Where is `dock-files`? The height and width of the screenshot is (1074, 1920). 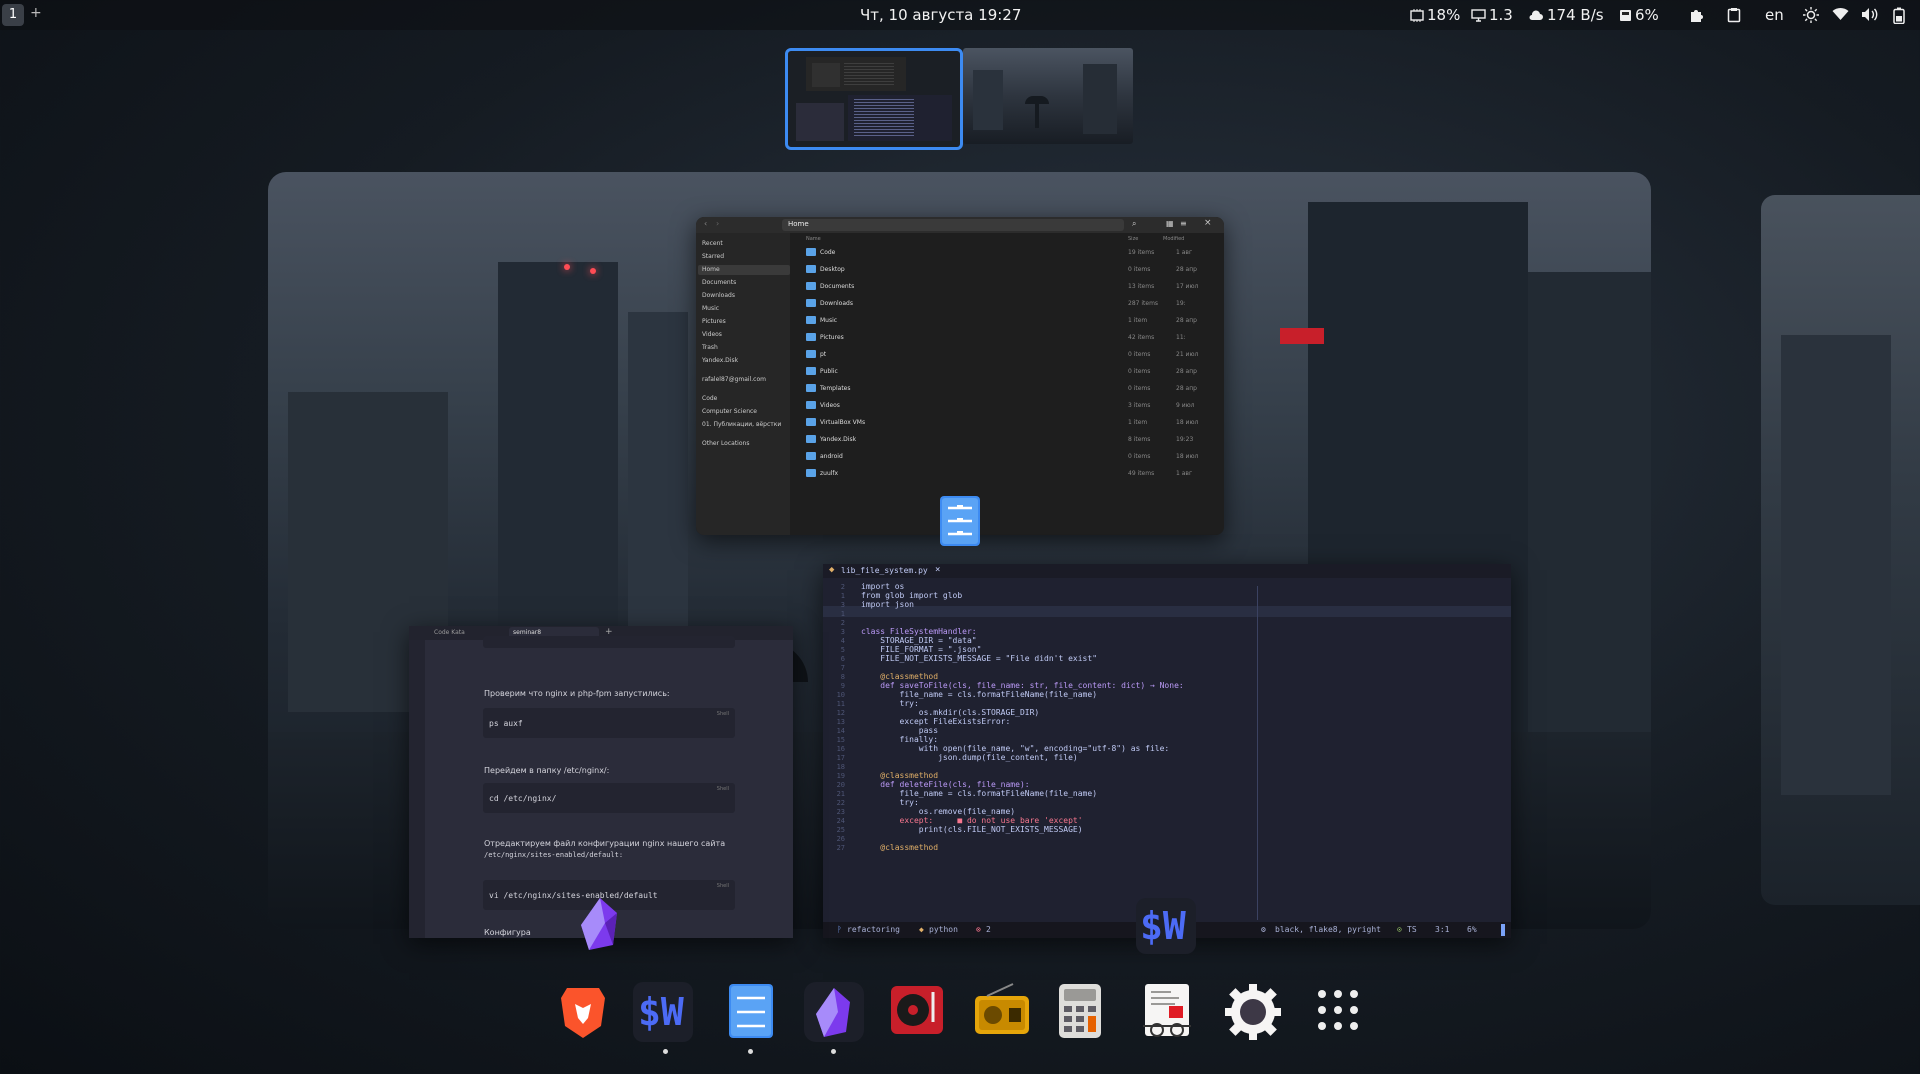
dock-files is located at coordinates (757, 1012).